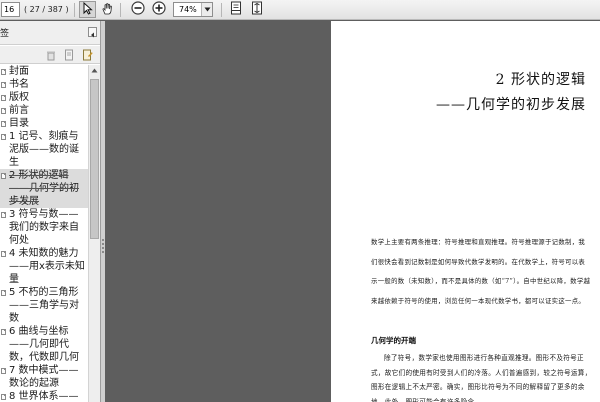 This screenshot has width=600, height=402. I want to click on zoom-select: 74%, so click(193, 9).